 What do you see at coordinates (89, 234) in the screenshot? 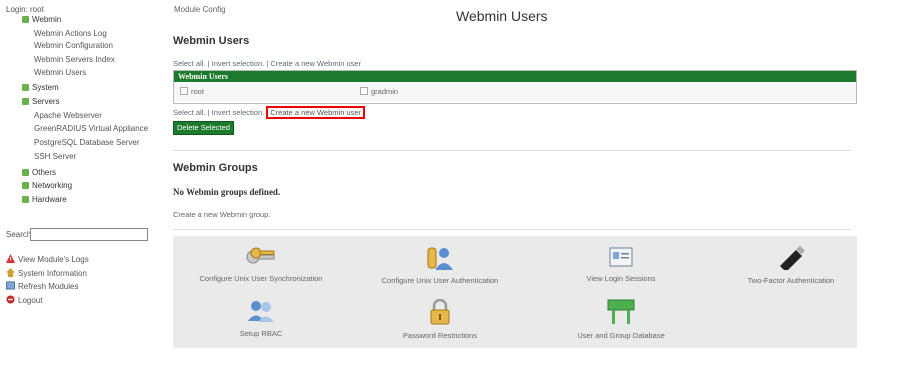
I see `search-input` at bounding box center [89, 234].